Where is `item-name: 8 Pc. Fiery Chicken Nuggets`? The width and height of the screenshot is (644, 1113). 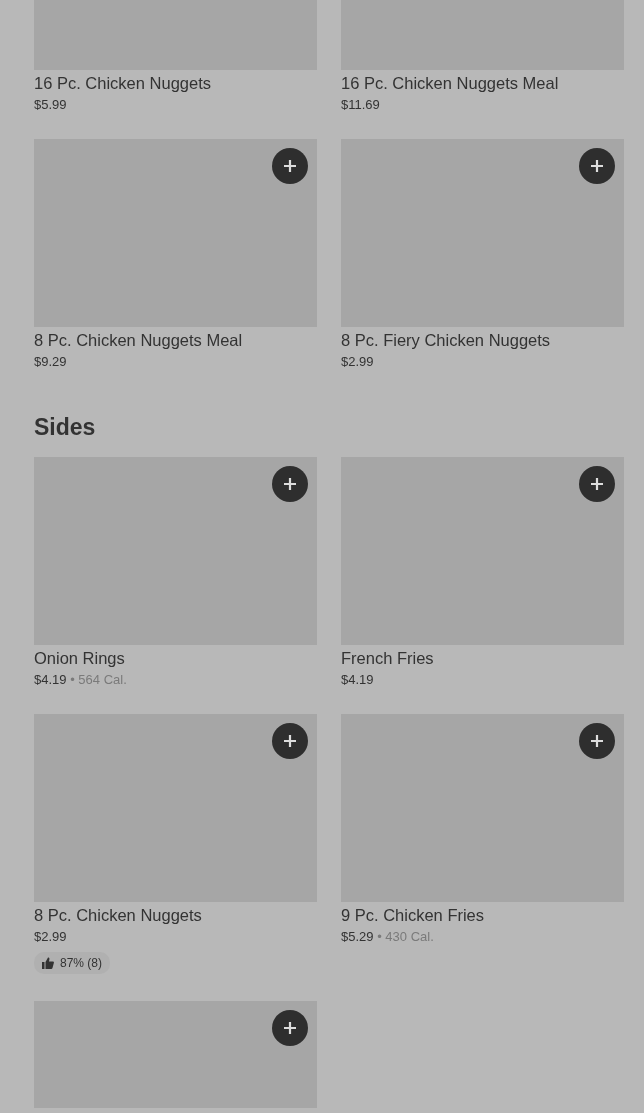 item-name: 8 Pc. Fiery Chicken Nuggets is located at coordinates (446, 340).